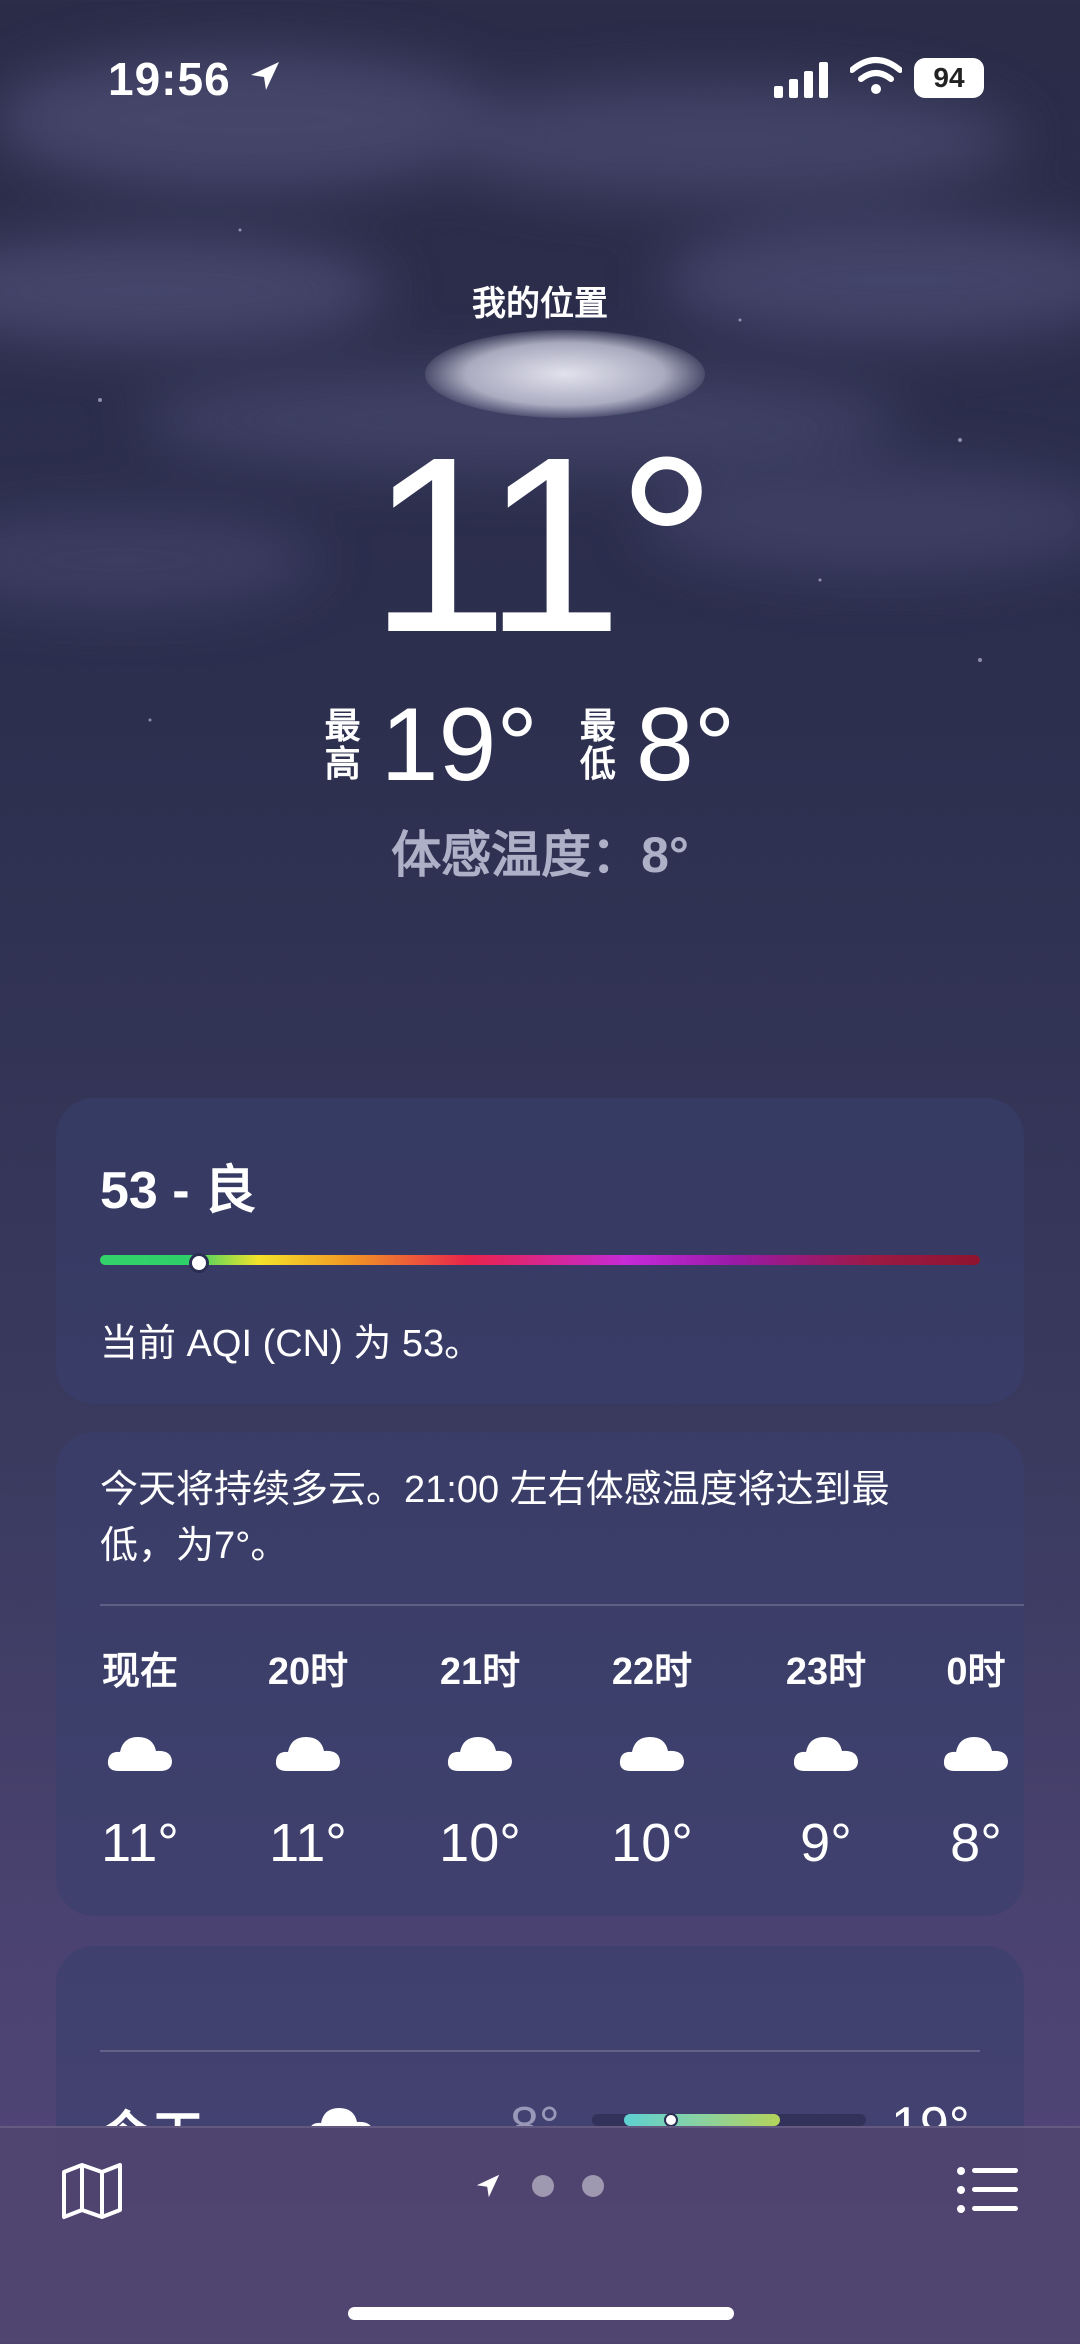 This screenshot has width=1080, height=2344. What do you see at coordinates (685, 745) in the screenshot?
I see `low-temperature: 8°` at bounding box center [685, 745].